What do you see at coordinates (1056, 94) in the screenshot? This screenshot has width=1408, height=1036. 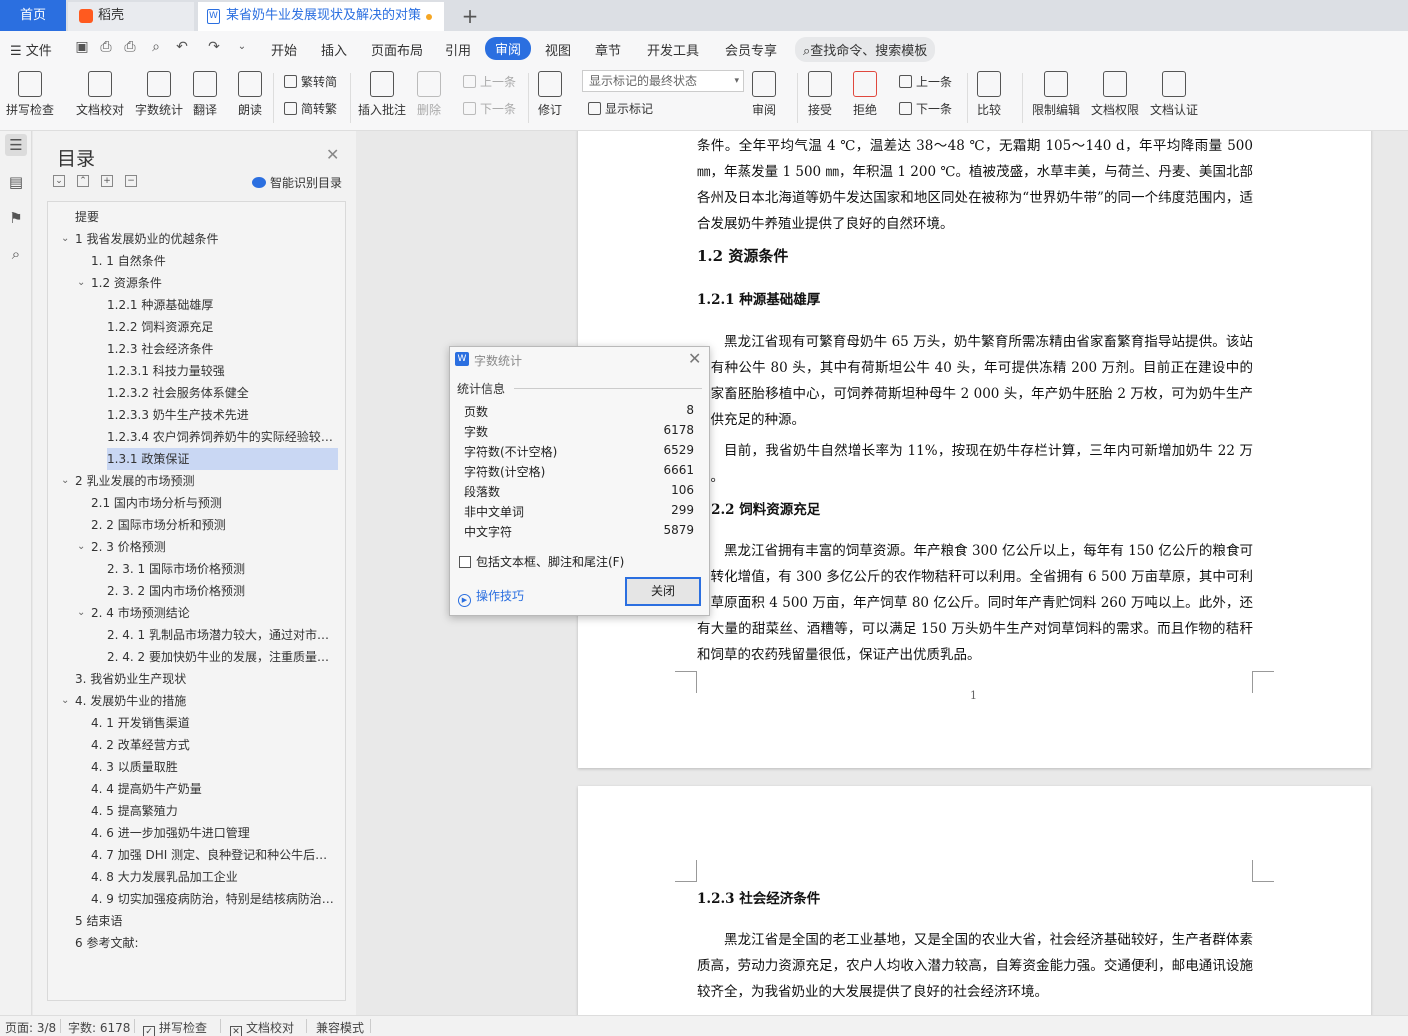 I see `restrict-edit-button: 限制编辑` at bounding box center [1056, 94].